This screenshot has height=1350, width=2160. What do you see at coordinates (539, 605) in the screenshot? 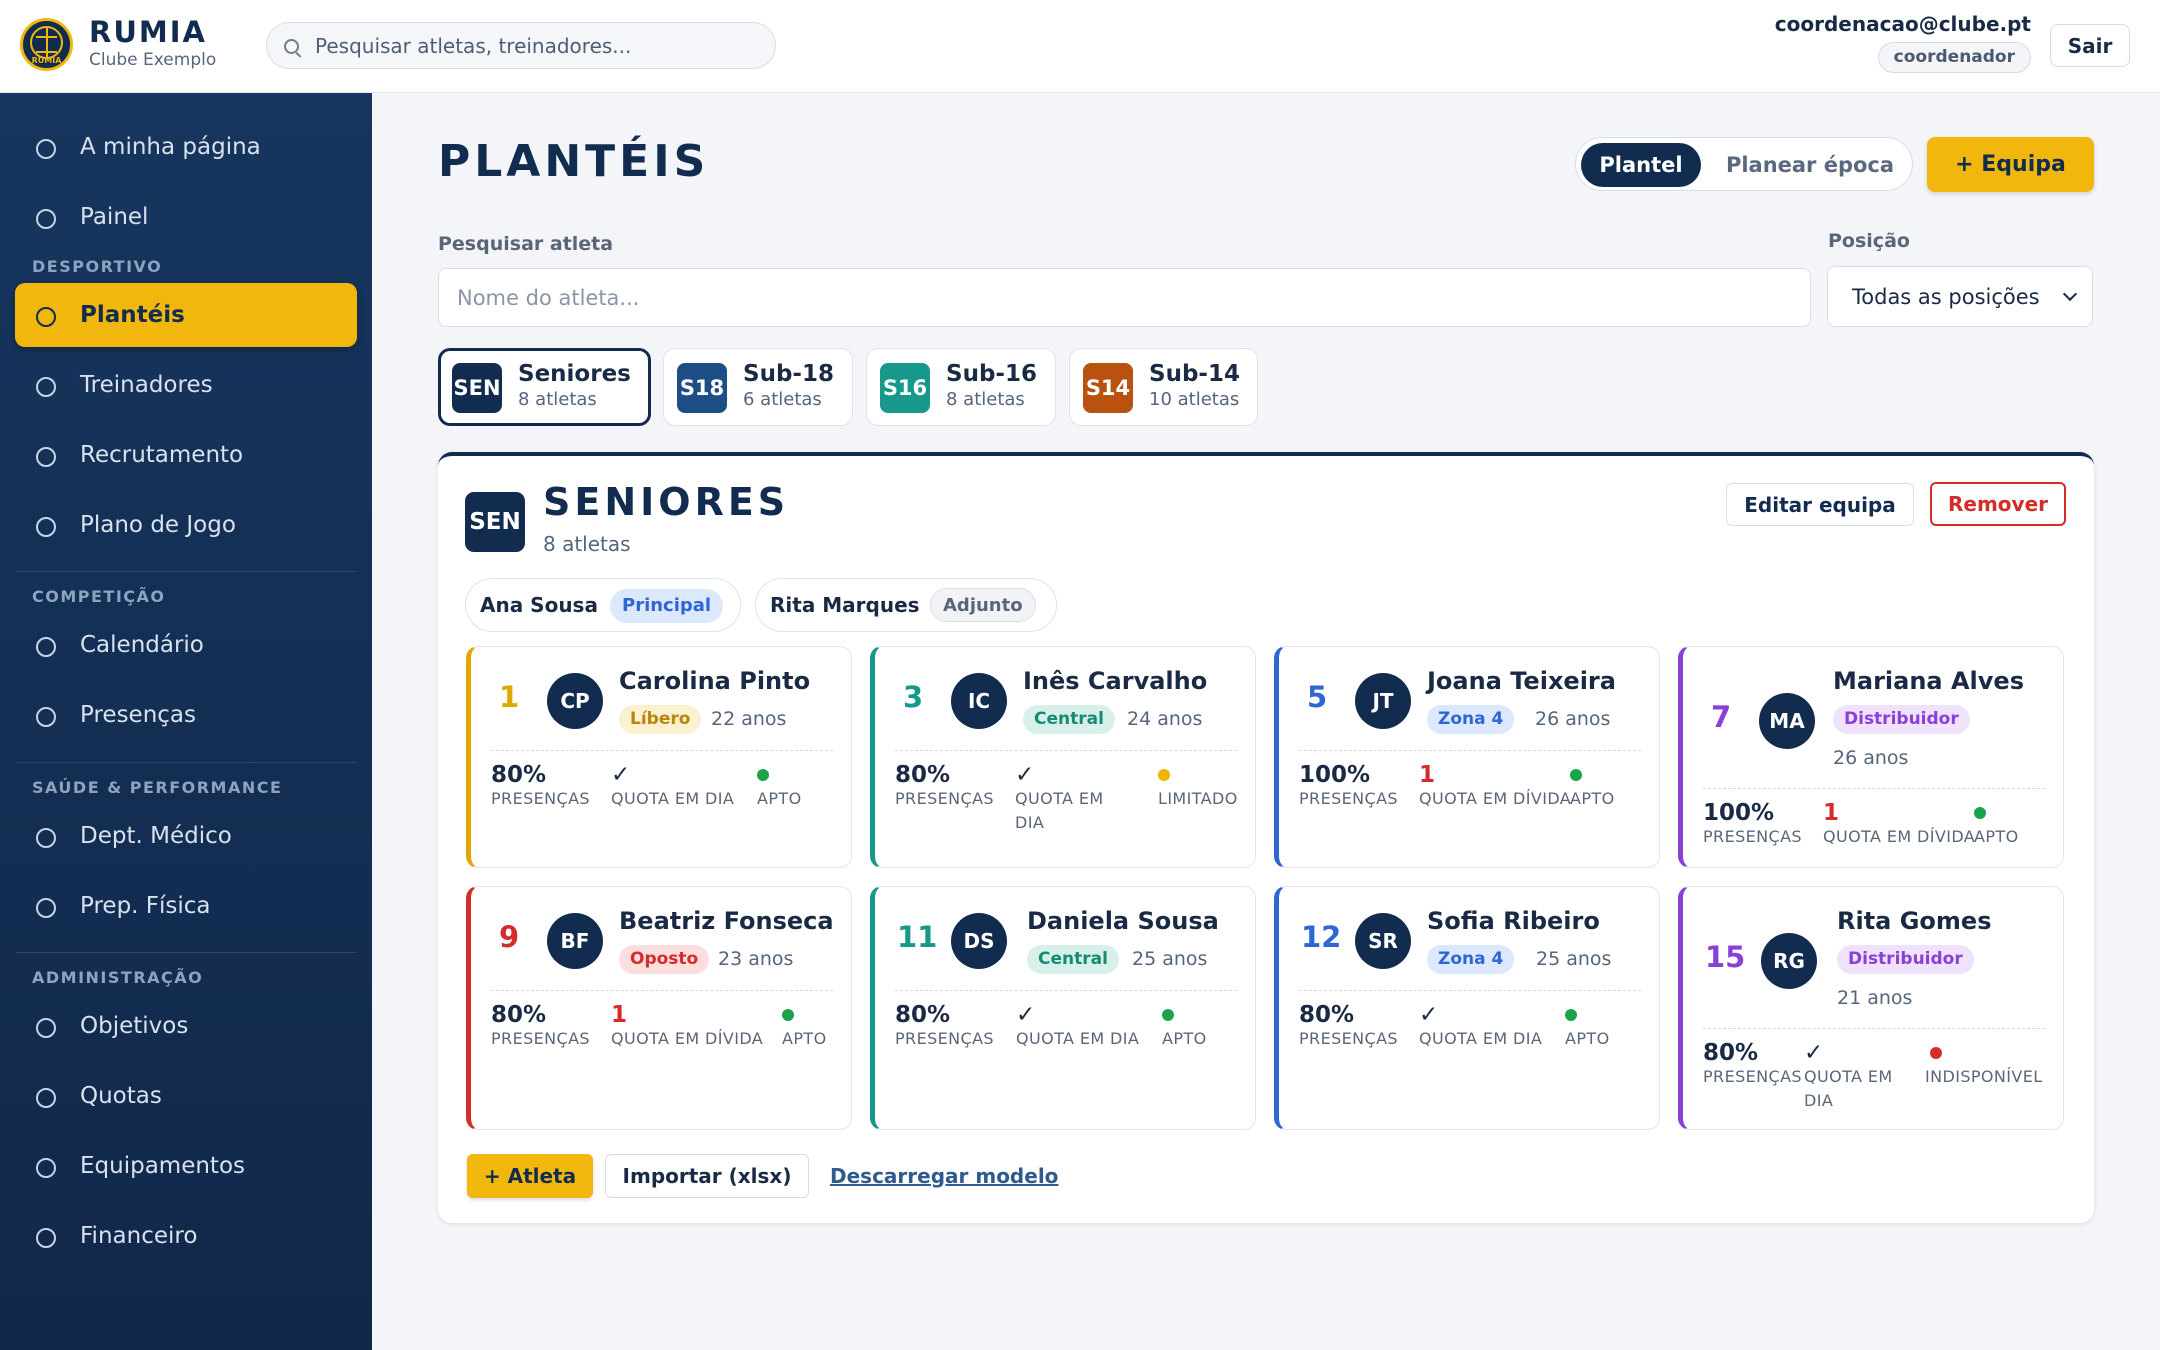
I see `coach-name: Ana Sousa` at bounding box center [539, 605].